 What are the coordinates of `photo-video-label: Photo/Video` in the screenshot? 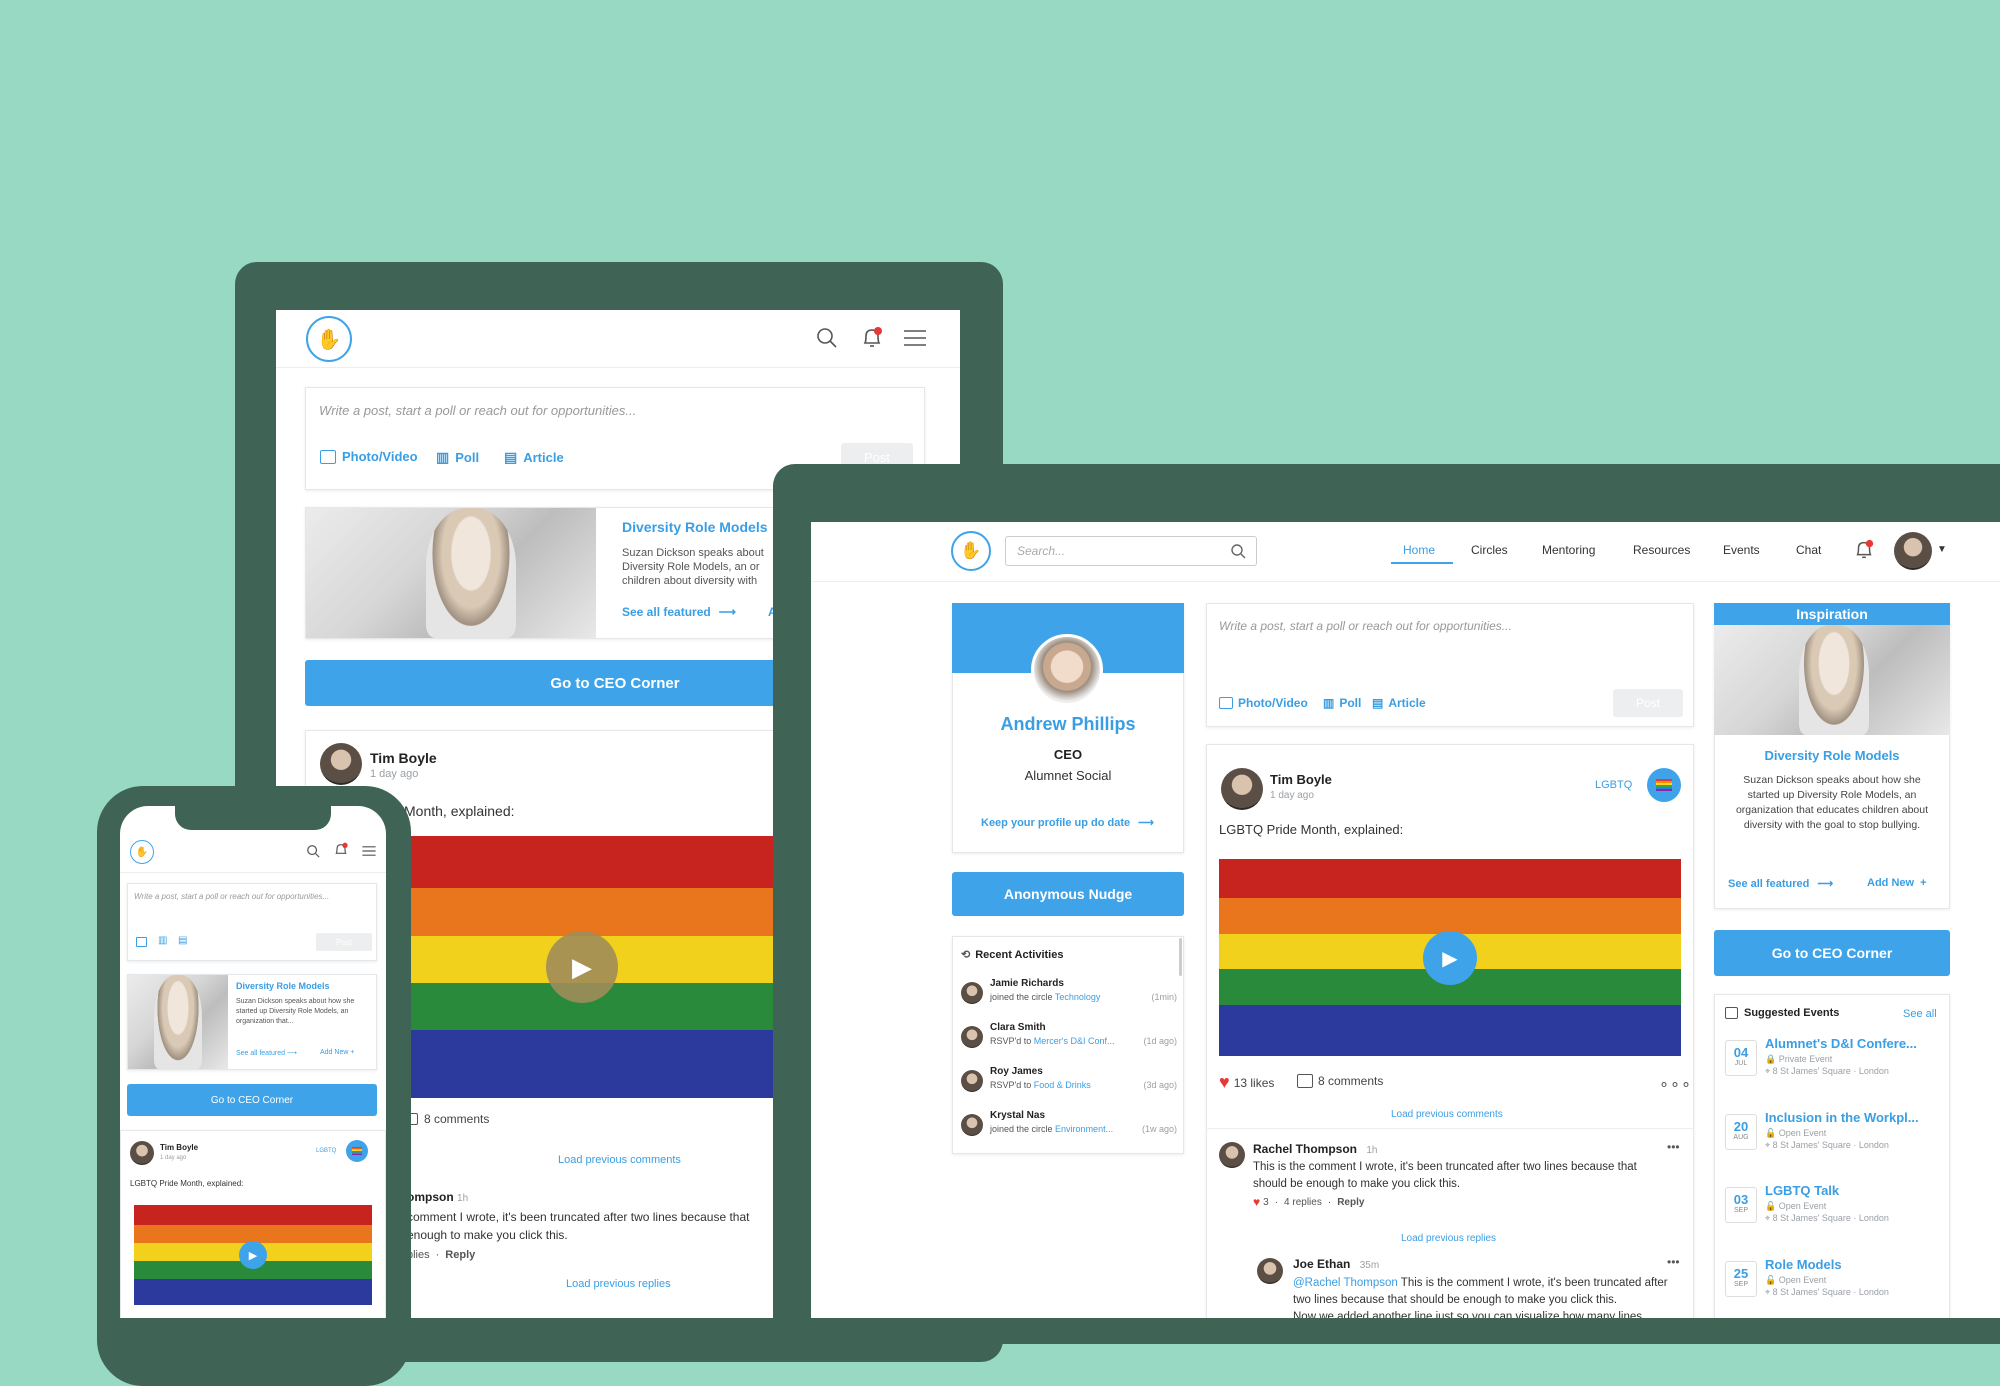 It's located at (1273, 703).